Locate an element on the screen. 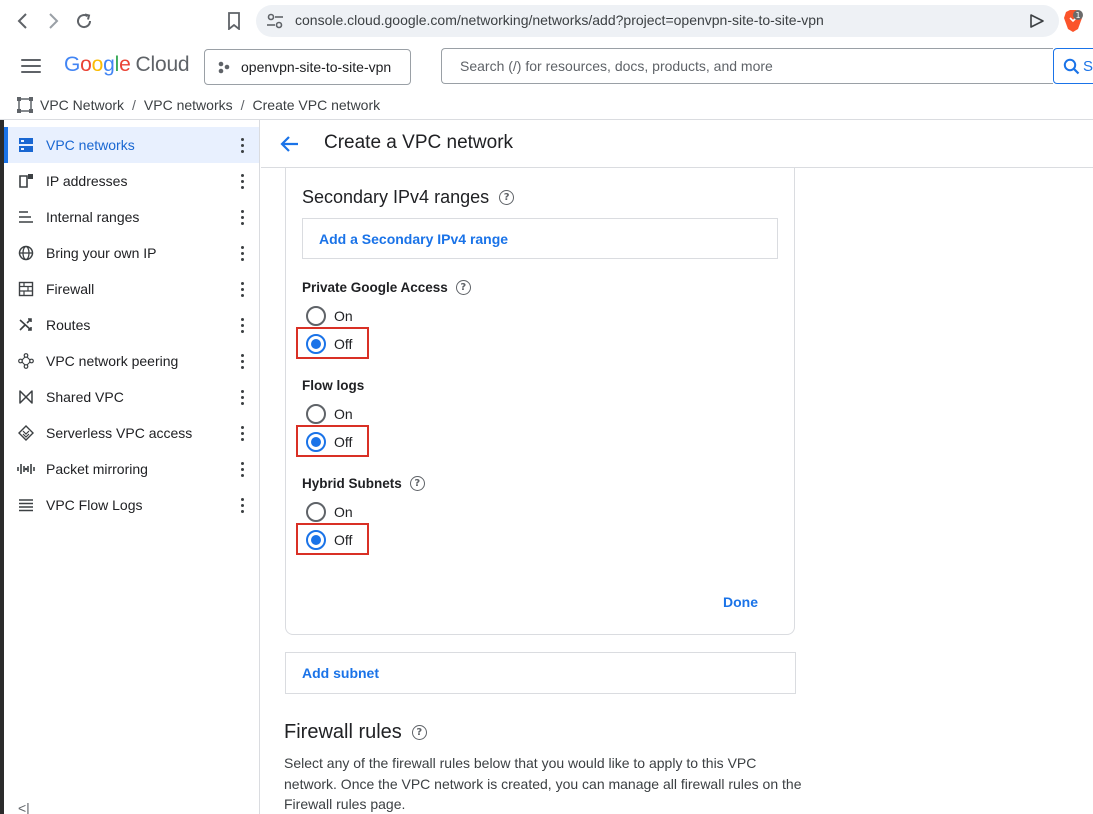 Image resolution: width=1093 pixels, height=814 pixels. breadcrumb-create-vpc-network: Create VPC network is located at coordinates (316, 104).